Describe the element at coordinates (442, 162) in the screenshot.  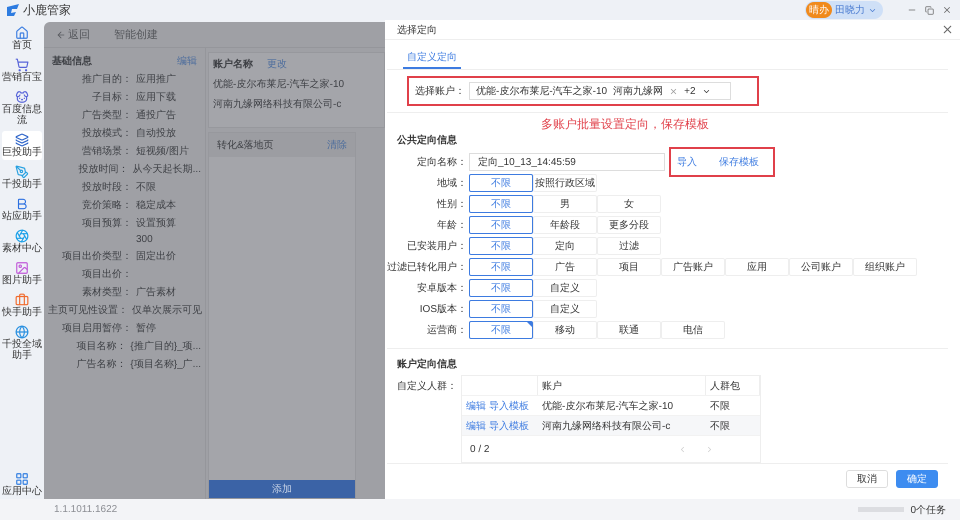
I see `field-label: 定向名称：` at that location.